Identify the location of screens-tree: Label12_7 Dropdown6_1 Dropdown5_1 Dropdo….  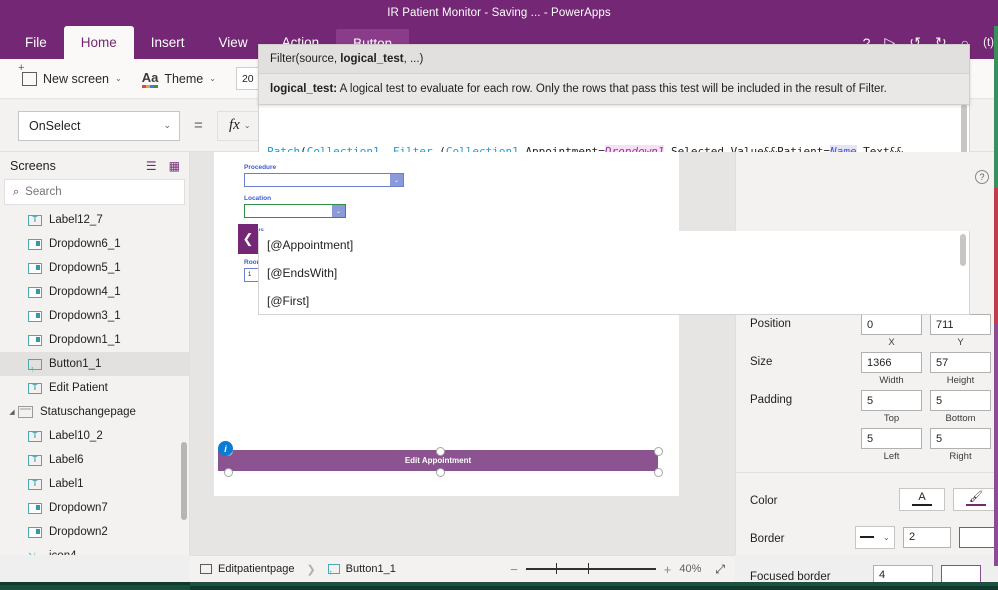
(94, 381).